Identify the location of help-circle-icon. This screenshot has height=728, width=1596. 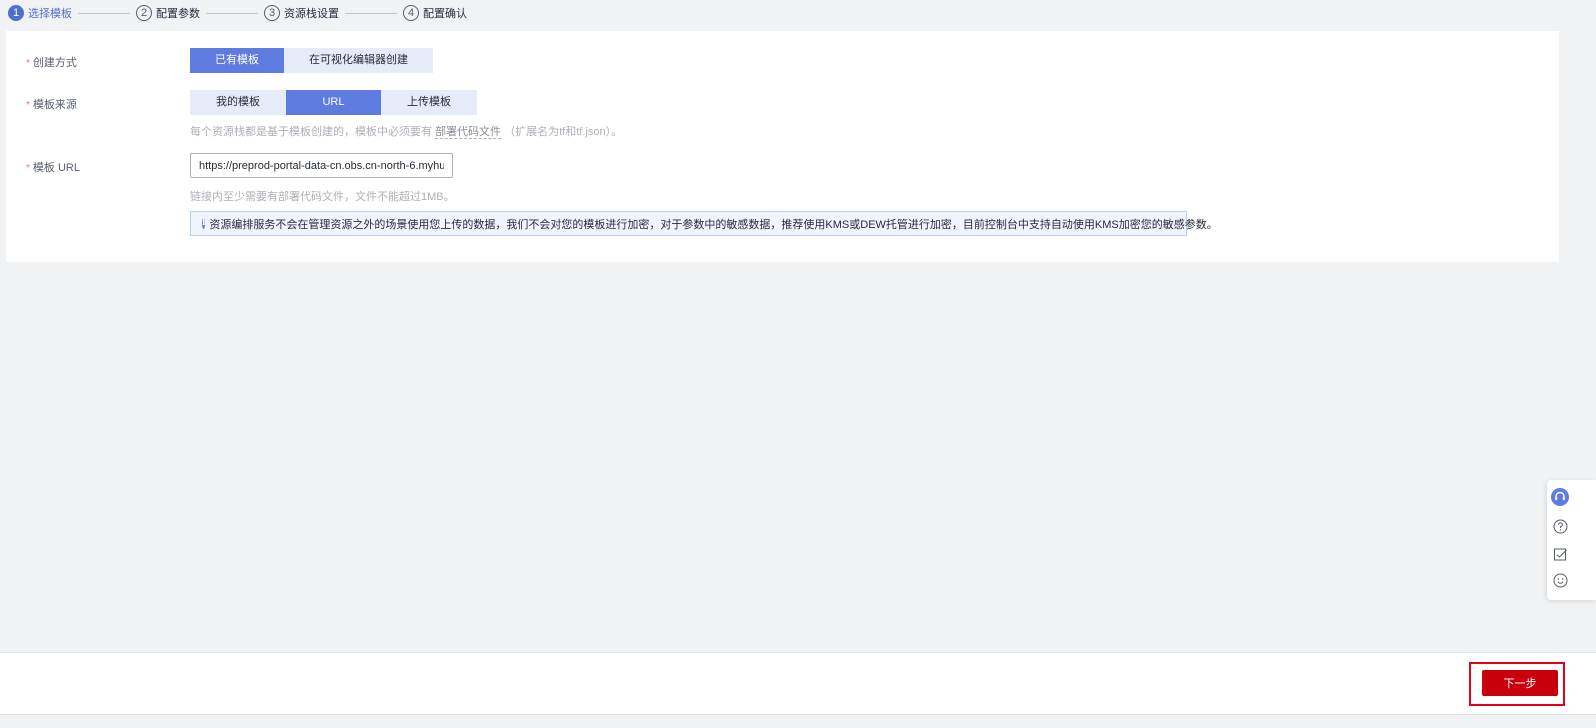
(1560, 526).